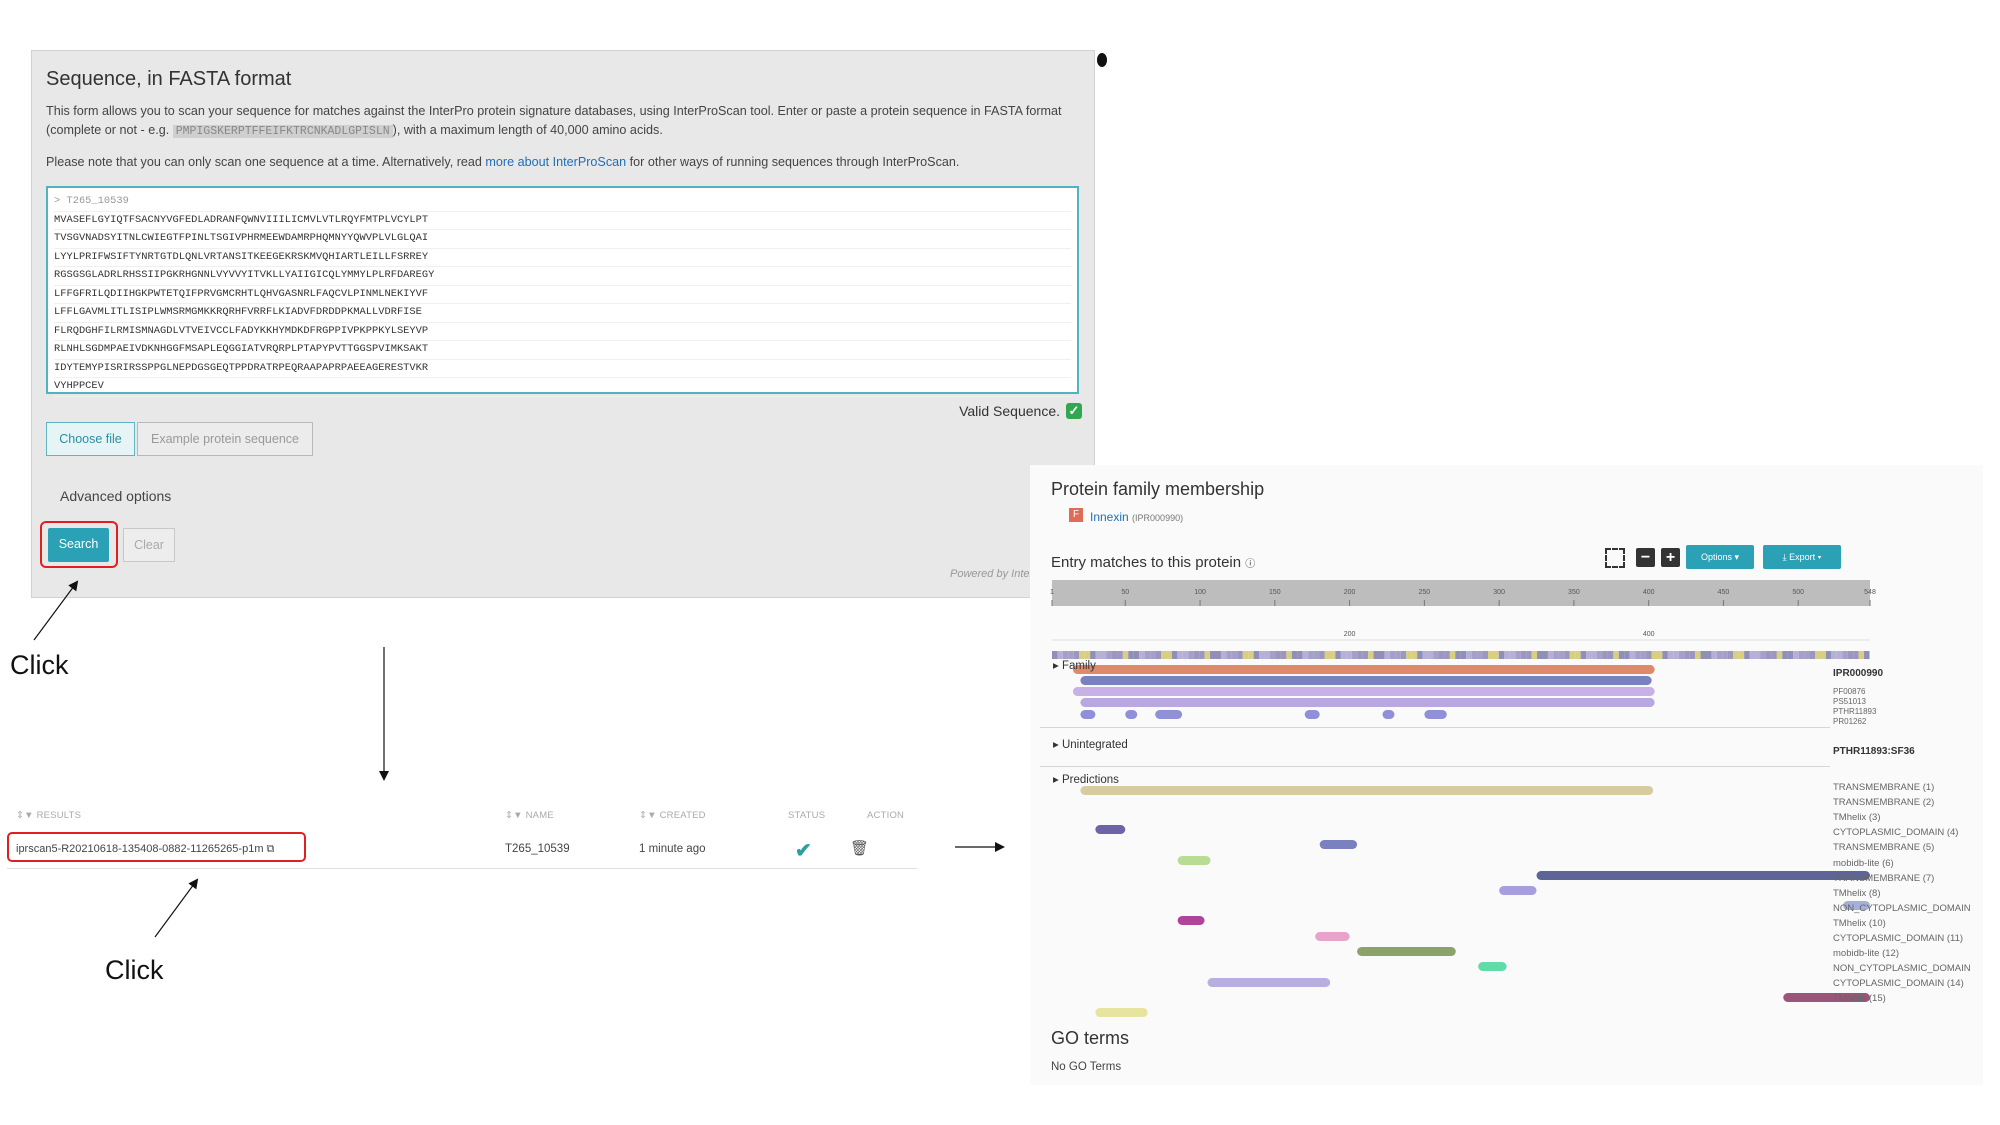  I want to click on track-label: TRANSMEMBRANE (2), so click(1883, 802).